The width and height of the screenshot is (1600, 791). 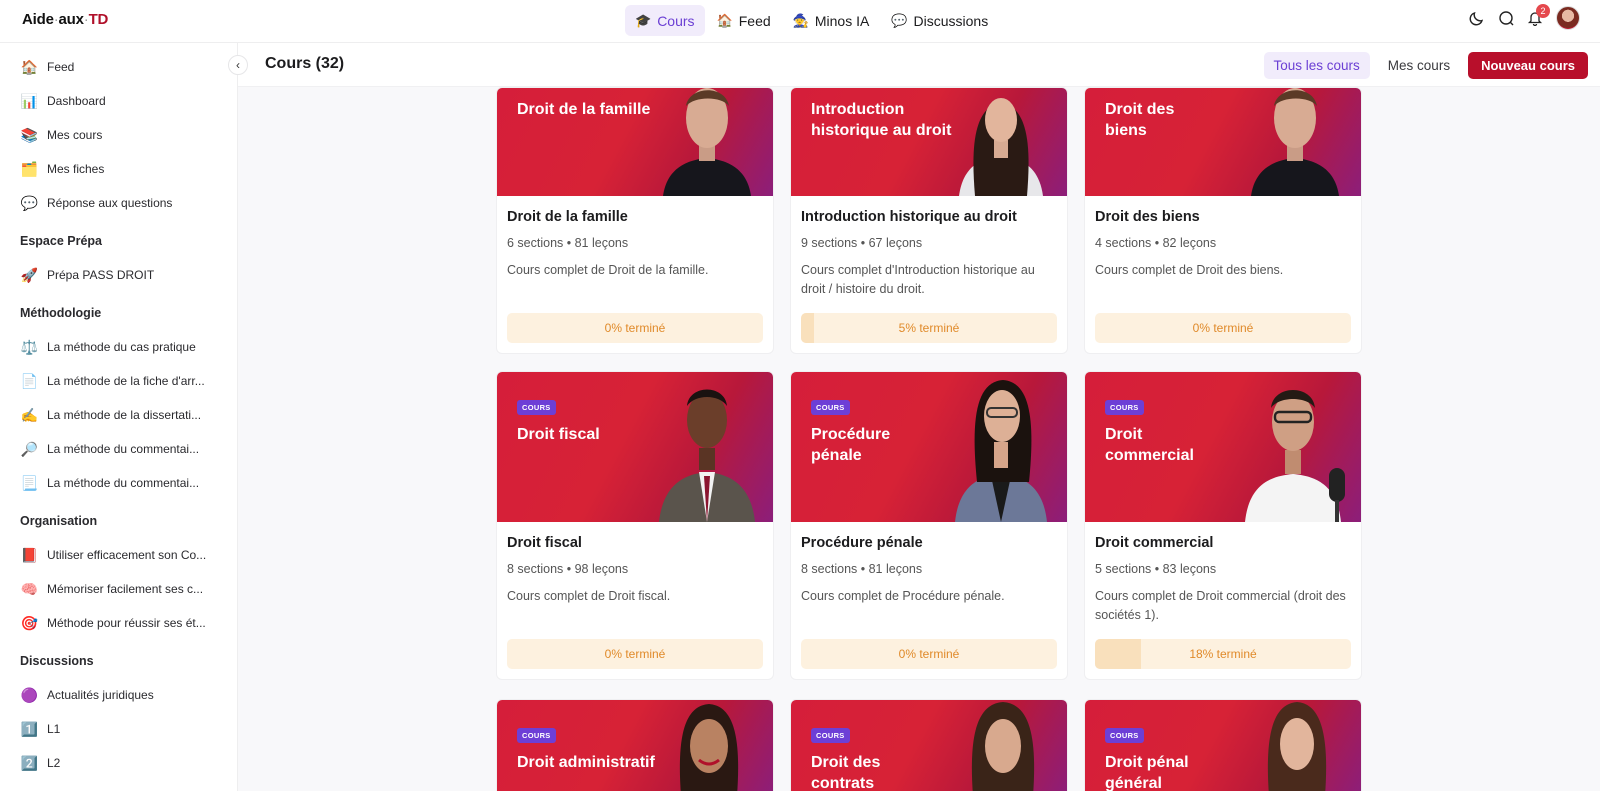 I want to click on course-meta: 5 sections • 83 leçons, so click(x=1156, y=569).